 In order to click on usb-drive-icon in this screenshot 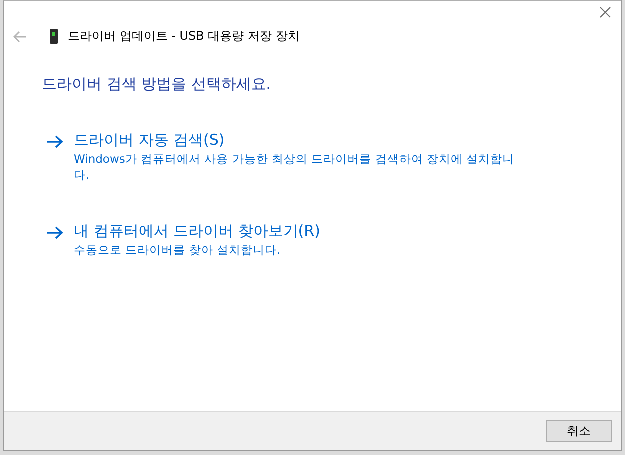, I will do `click(54, 36)`.